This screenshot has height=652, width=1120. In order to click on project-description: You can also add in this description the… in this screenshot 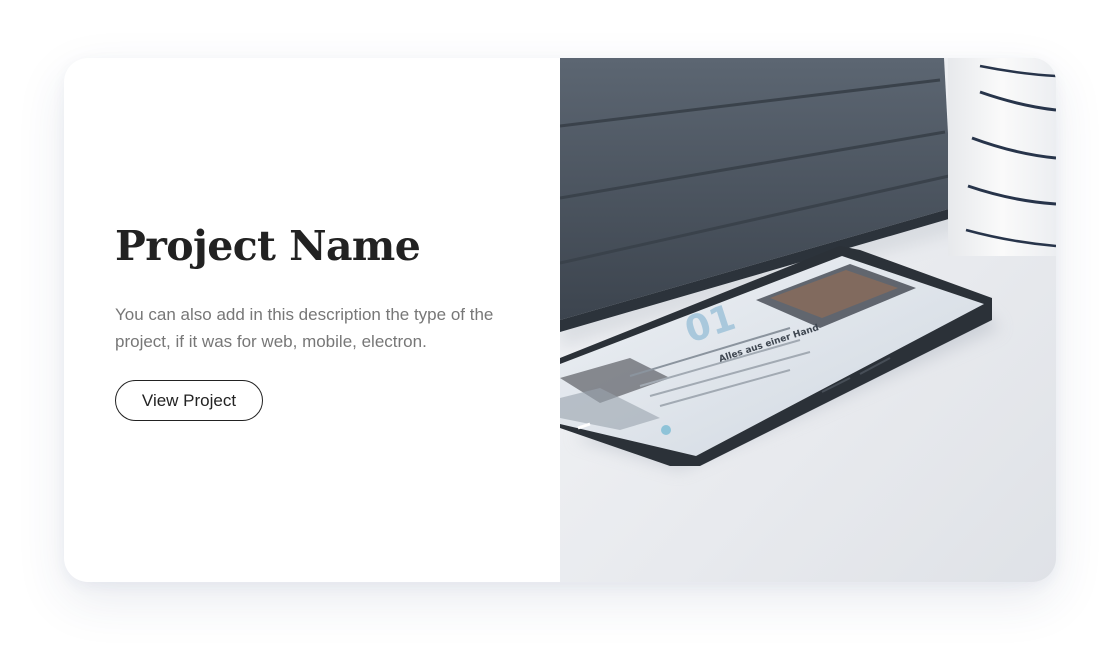, I will do `click(304, 328)`.